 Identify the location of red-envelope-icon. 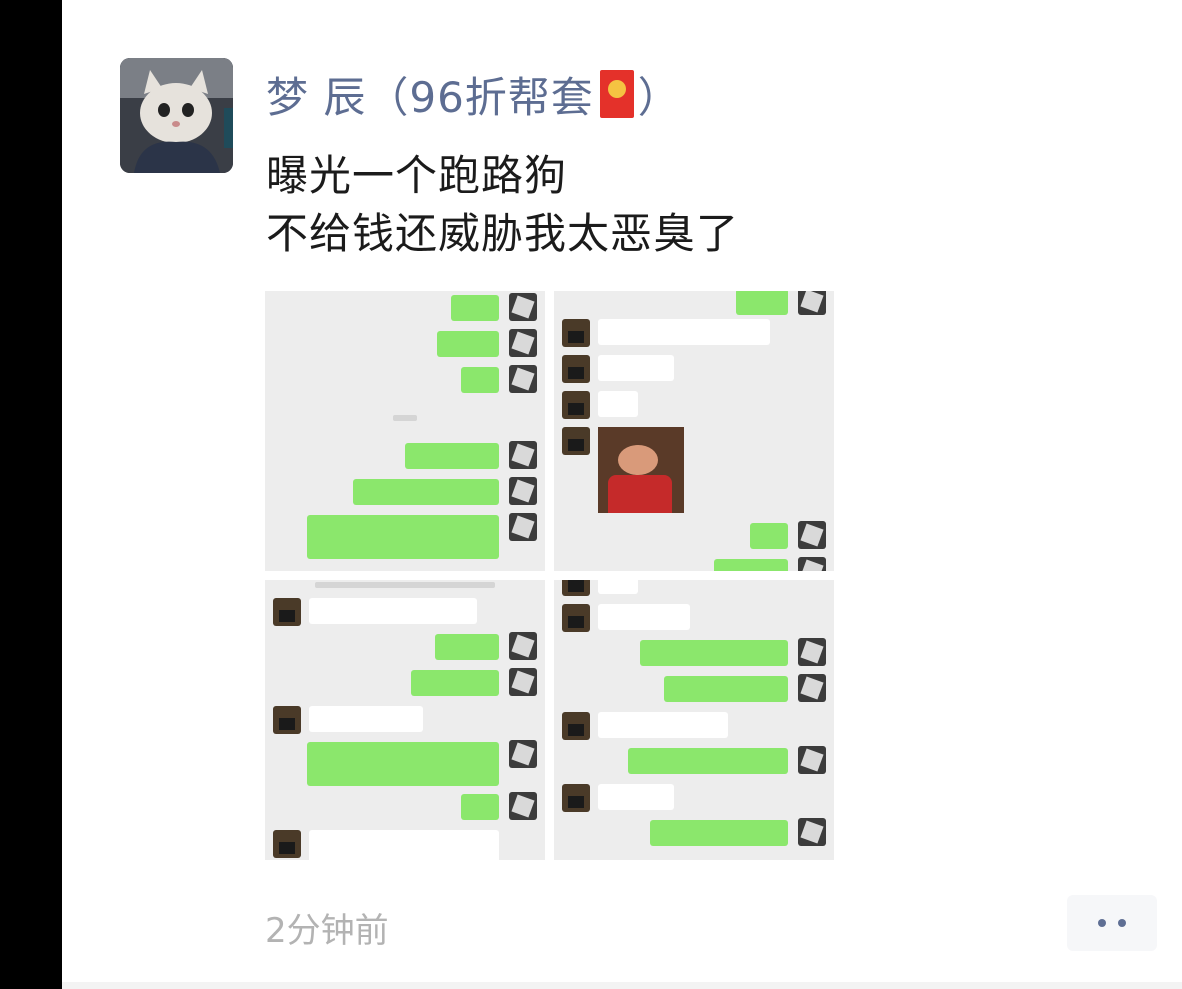
(616, 94).